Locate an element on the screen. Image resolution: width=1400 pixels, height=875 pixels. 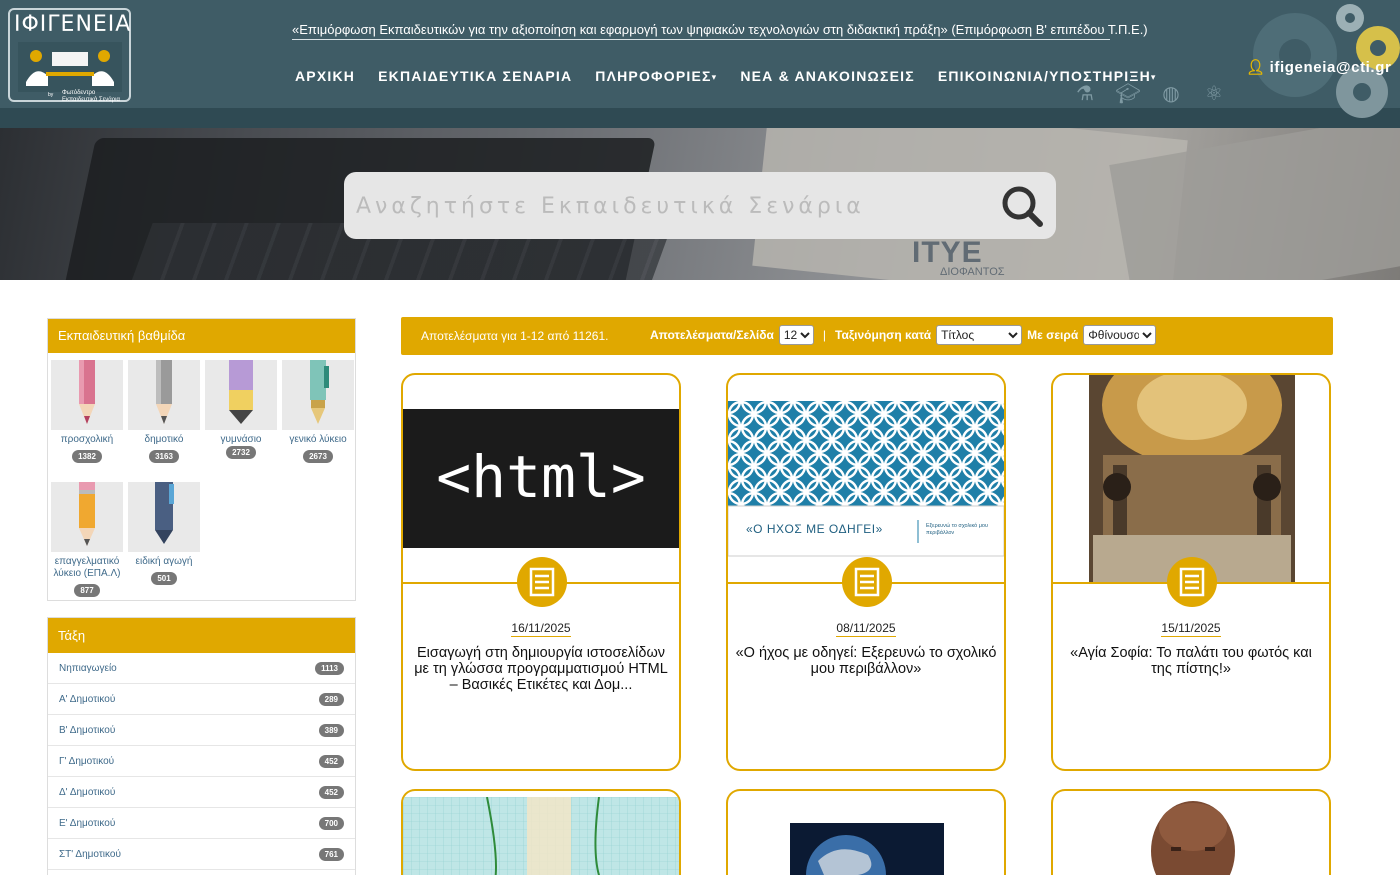
card-image-text: «Ο ΗΧΟΣ ΜΕ ΟΔΗΓΕΙ» is located at coordinates (814, 529).